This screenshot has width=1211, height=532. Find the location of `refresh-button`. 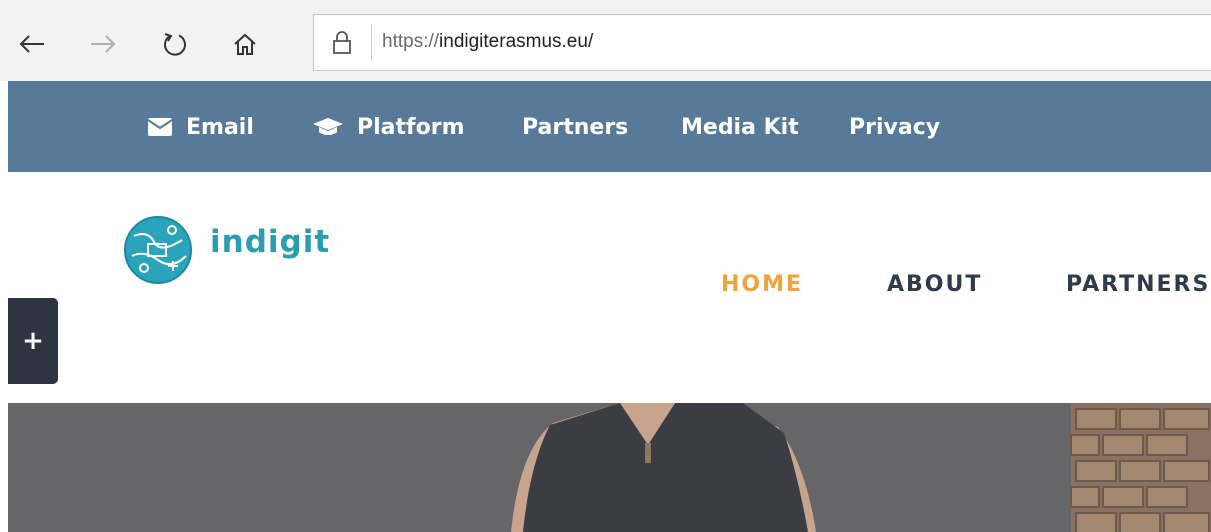

refresh-button is located at coordinates (175, 44).